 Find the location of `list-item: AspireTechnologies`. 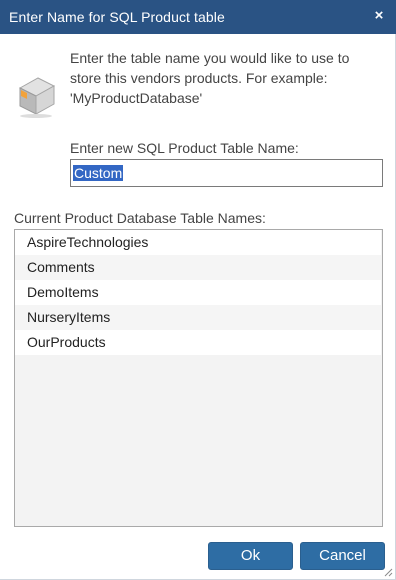

list-item: AspireTechnologies is located at coordinates (198, 242).